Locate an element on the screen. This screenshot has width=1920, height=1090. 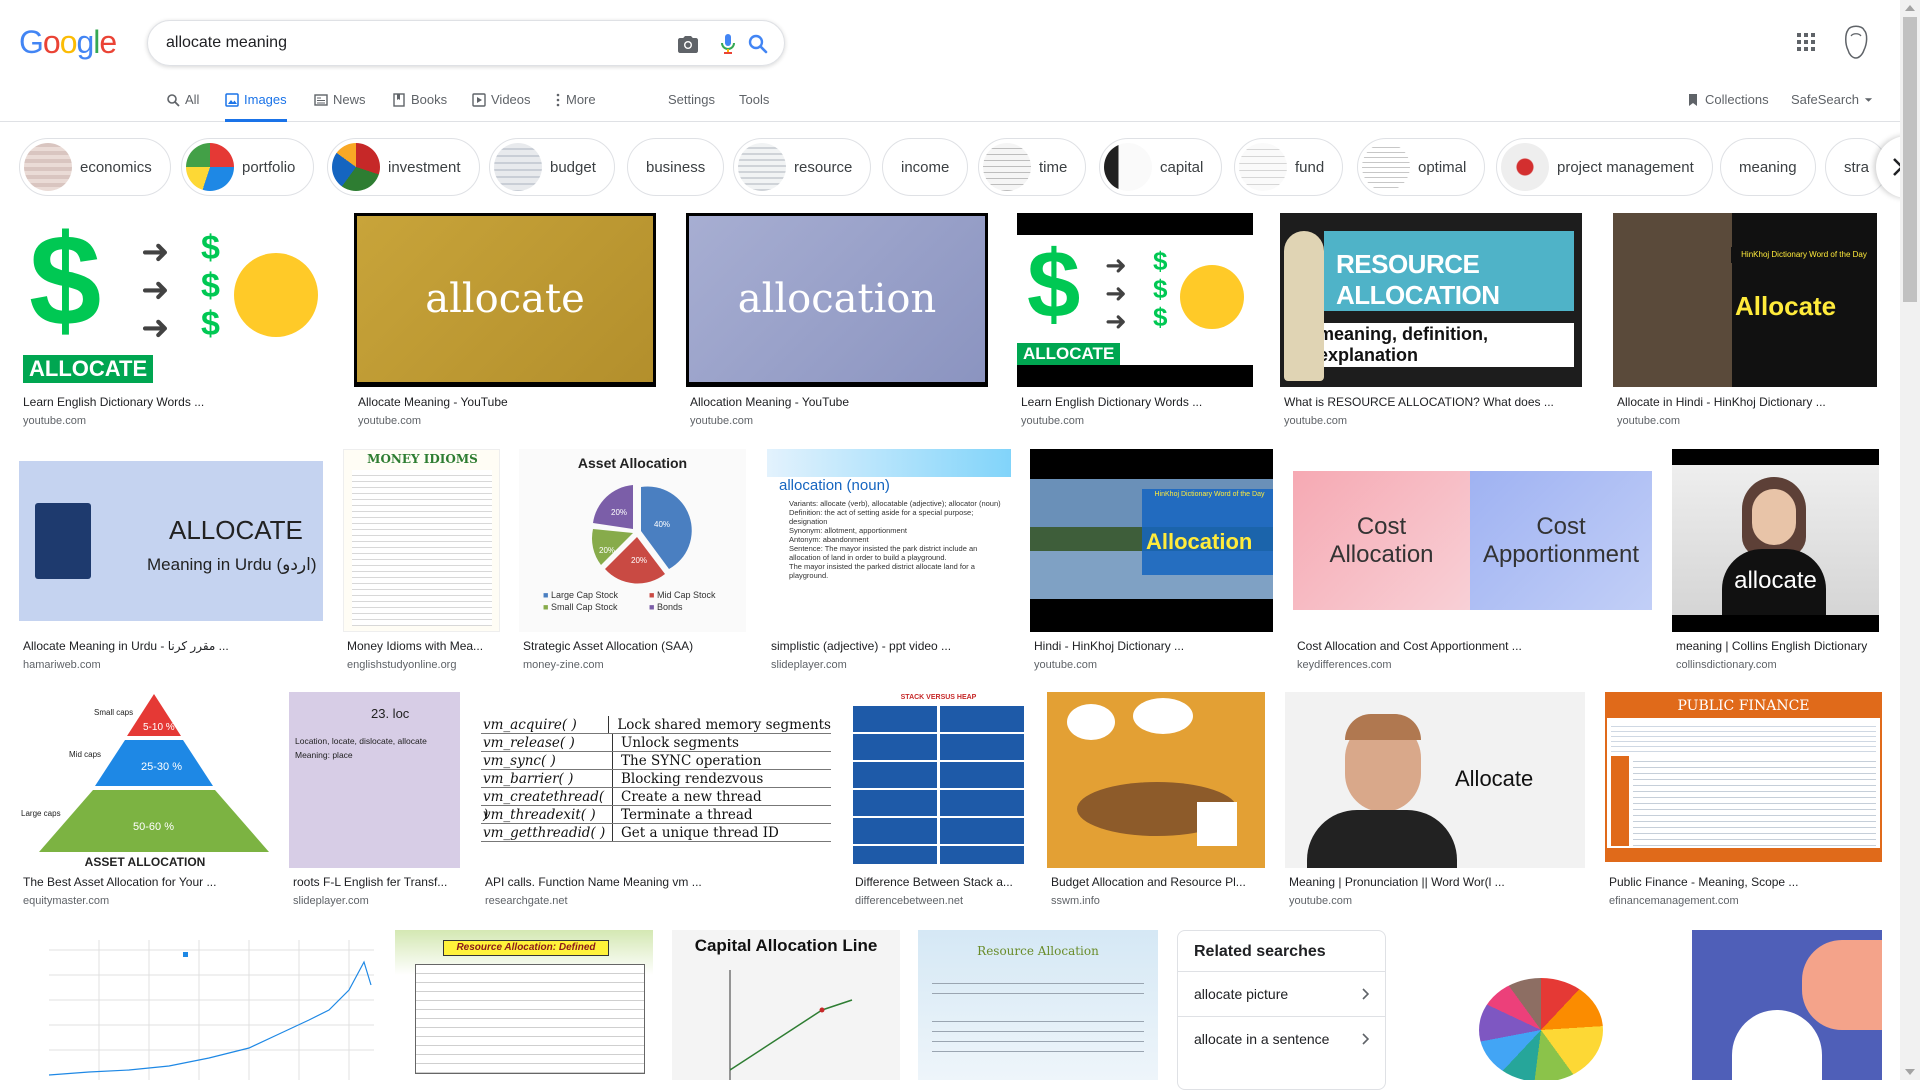
pie-label-c: 20% is located at coordinates (607, 550).